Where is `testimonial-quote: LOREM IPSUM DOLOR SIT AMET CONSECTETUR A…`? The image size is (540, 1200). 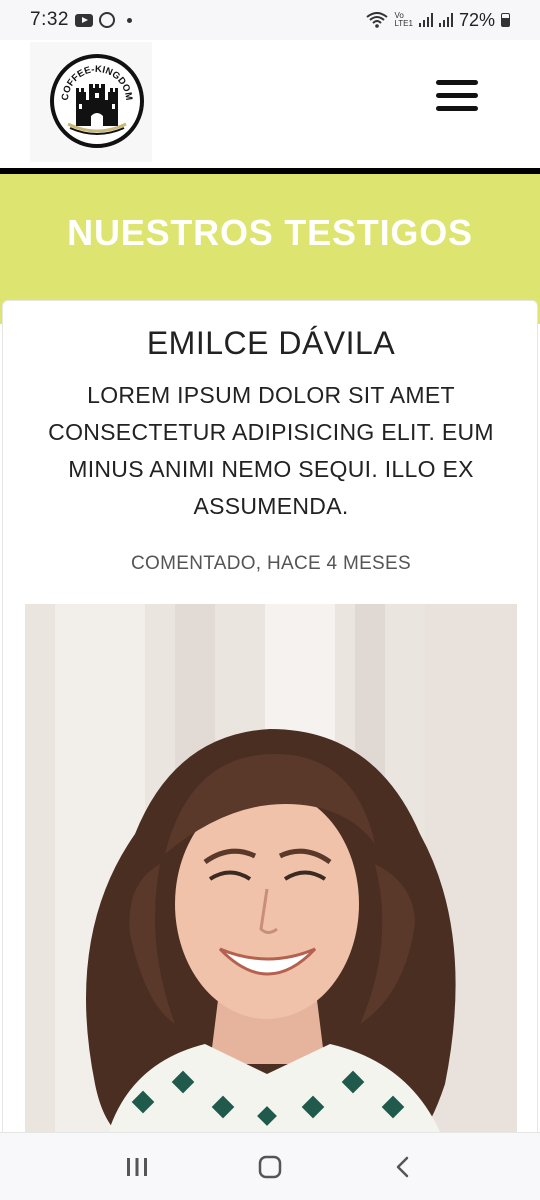 testimonial-quote: LOREM IPSUM DOLOR SIT AMET CONSECTETUR A… is located at coordinates (271, 450).